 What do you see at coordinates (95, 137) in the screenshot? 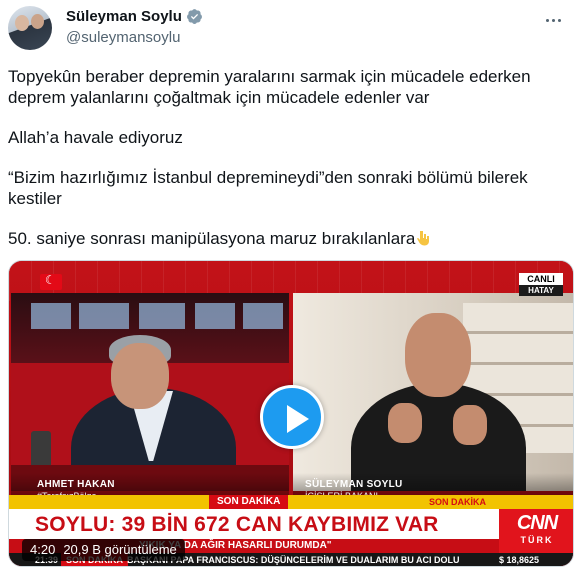
I see `tweet-line-2: Allah’a havale ediyoruz` at bounding box center [95, 137].